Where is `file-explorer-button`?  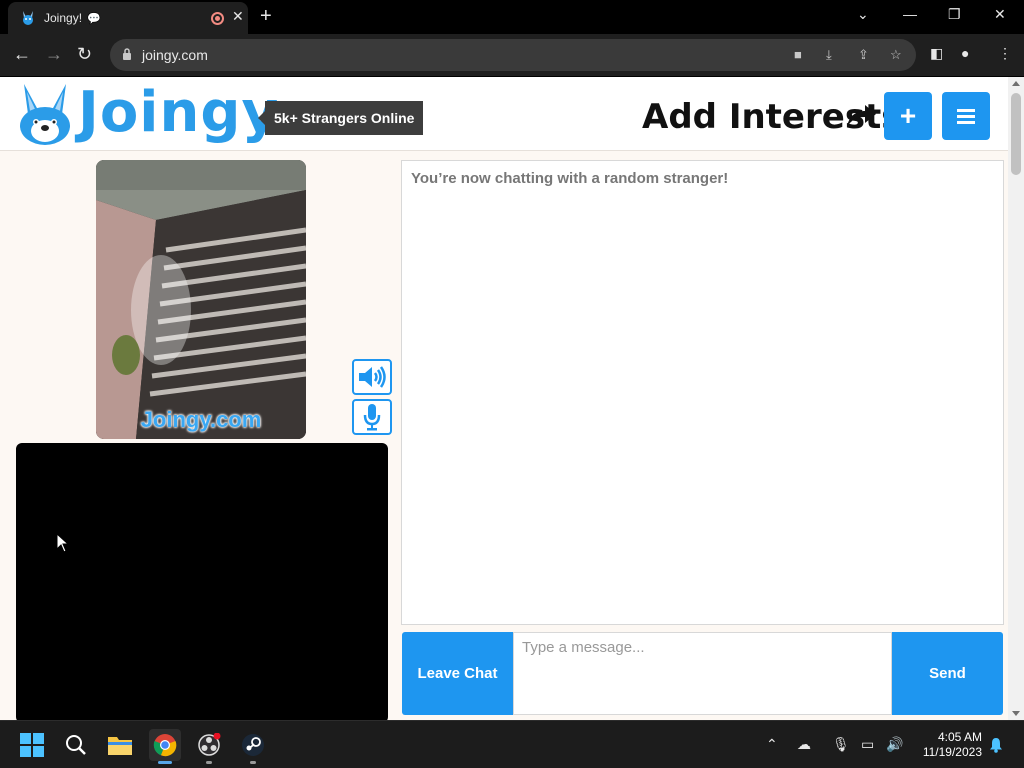 file-explorer-button is located at coordinates (120, 745).